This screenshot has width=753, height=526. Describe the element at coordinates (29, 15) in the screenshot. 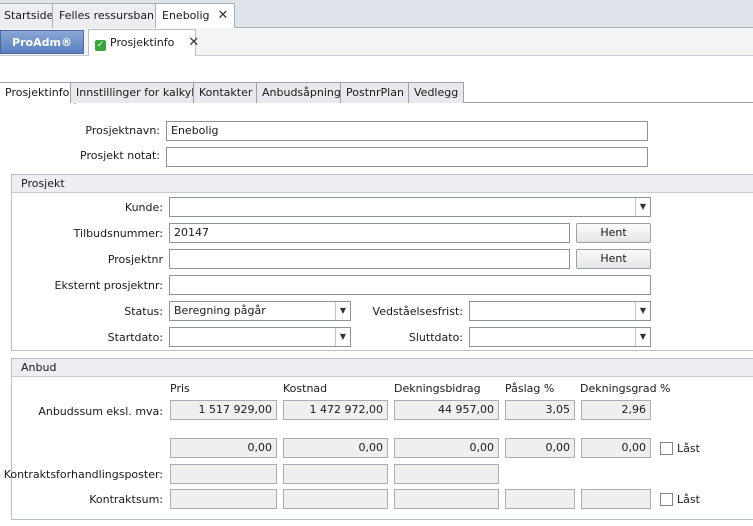

I see `doc-tab-label: Startside` at that location.